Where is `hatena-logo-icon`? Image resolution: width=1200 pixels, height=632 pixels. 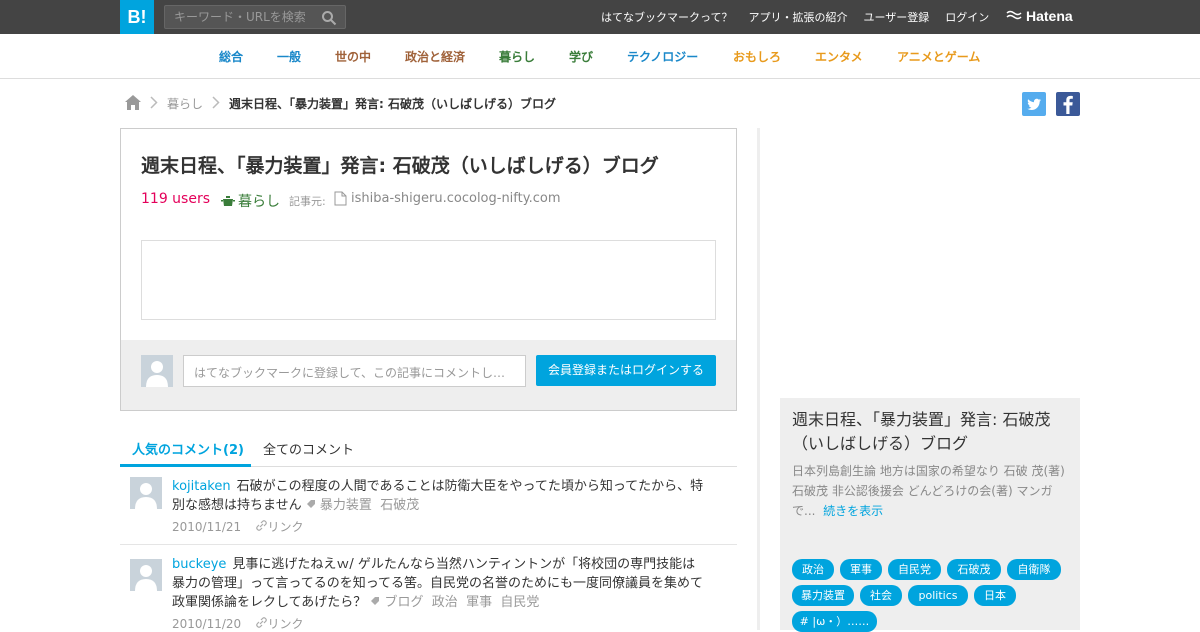 hatena-logo-icon is located at coordinates (1014, 15).